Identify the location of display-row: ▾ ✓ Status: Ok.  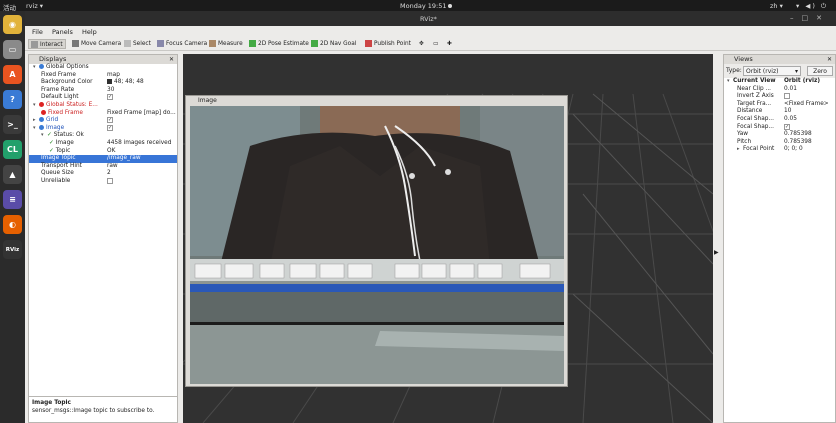
(103, 136).